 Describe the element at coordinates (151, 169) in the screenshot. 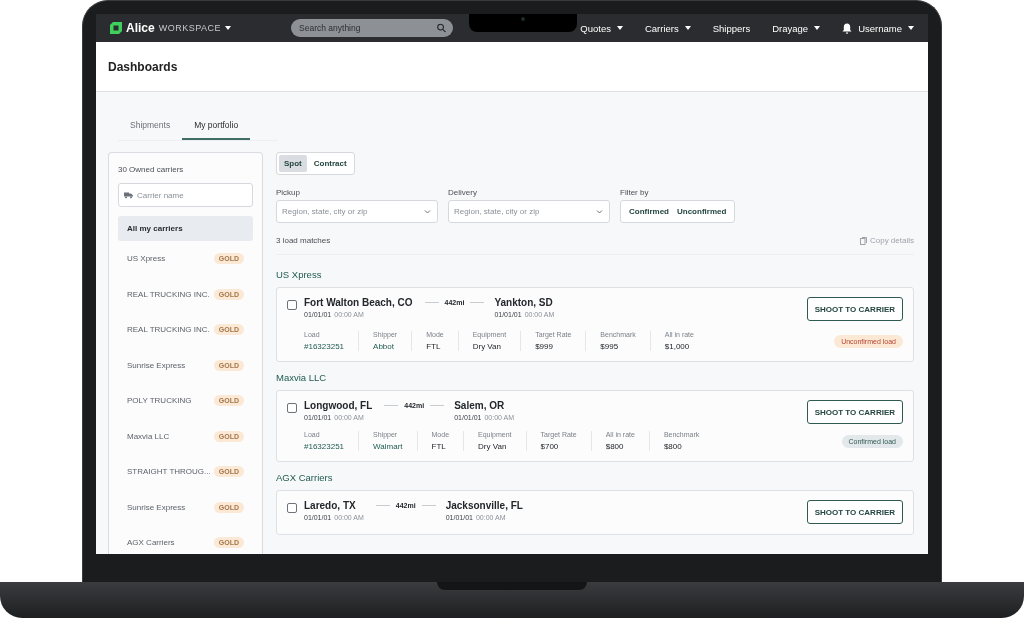

I see `carrier-count: 30 Owned carriers` at that location.